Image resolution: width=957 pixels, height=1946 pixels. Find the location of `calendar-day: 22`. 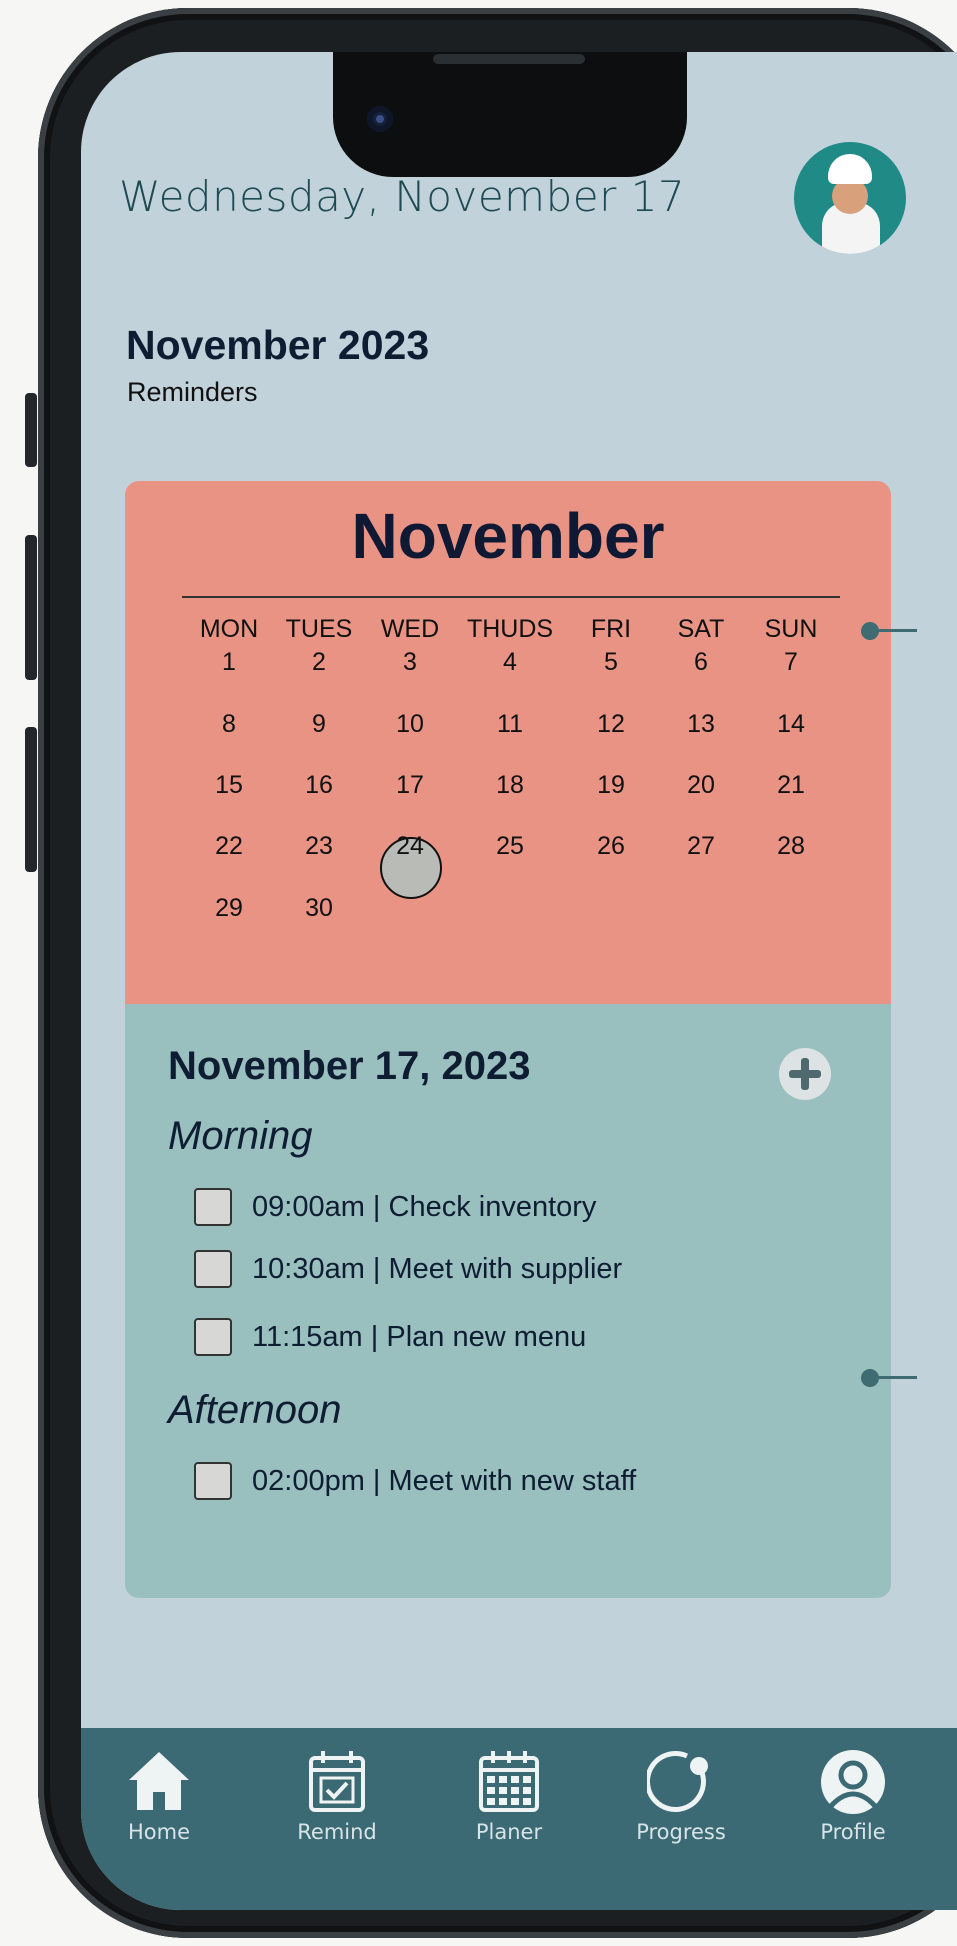

calendar-day: 22 is located at coordinates (229, 846).